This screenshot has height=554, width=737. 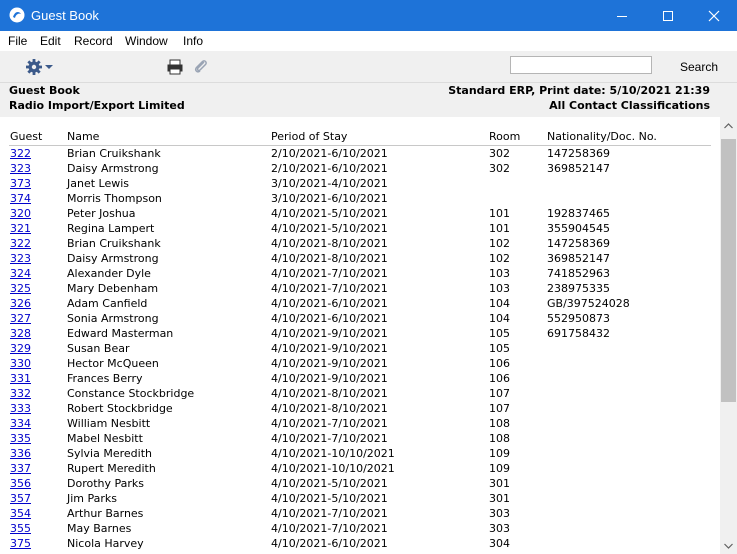 What do you see at coordinates (578, 318) in the screenshot?
I see `nationality-doc-no: 552950873` at bounding box center [578, 318].